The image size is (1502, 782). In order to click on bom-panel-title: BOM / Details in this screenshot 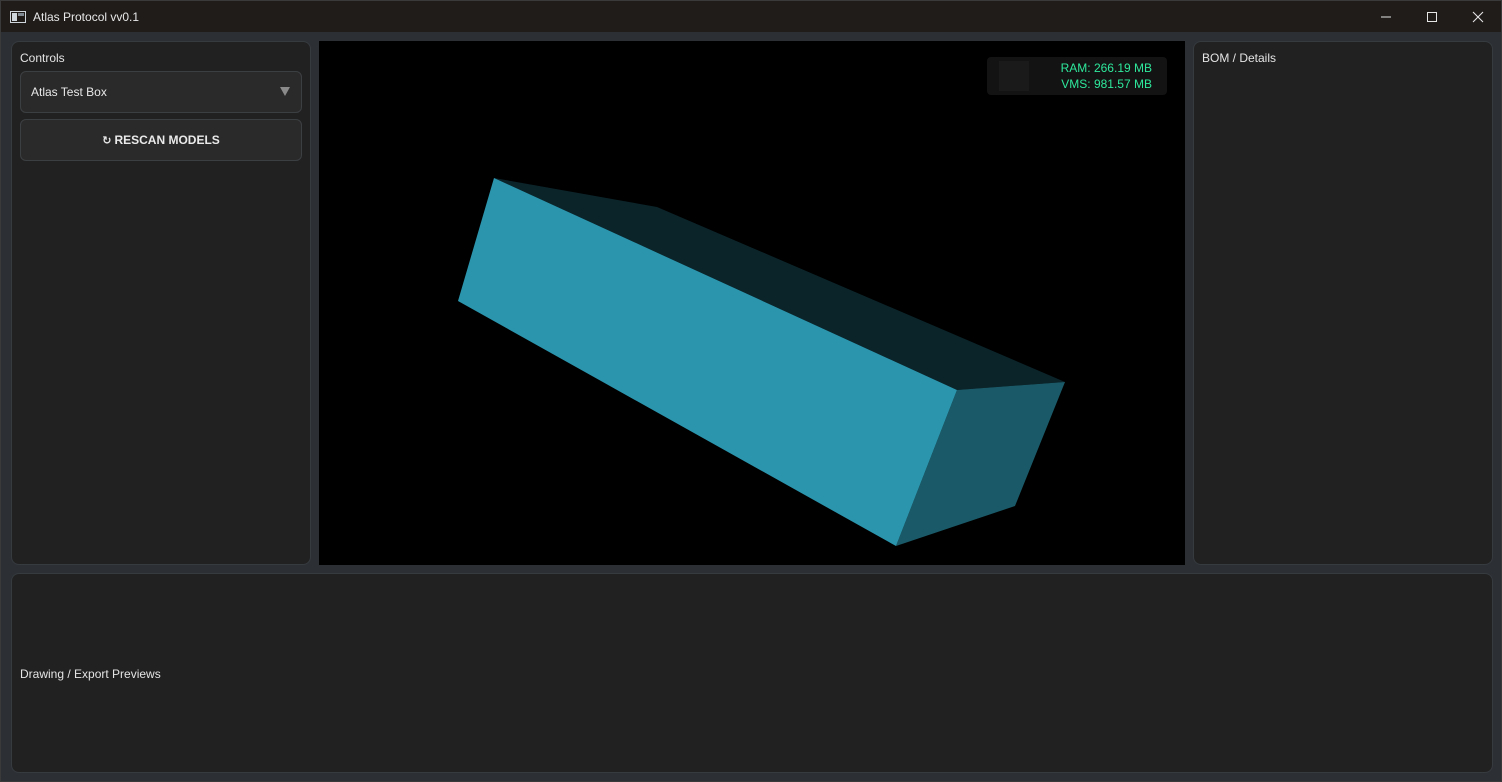, I will do `click(1239, 58)`.